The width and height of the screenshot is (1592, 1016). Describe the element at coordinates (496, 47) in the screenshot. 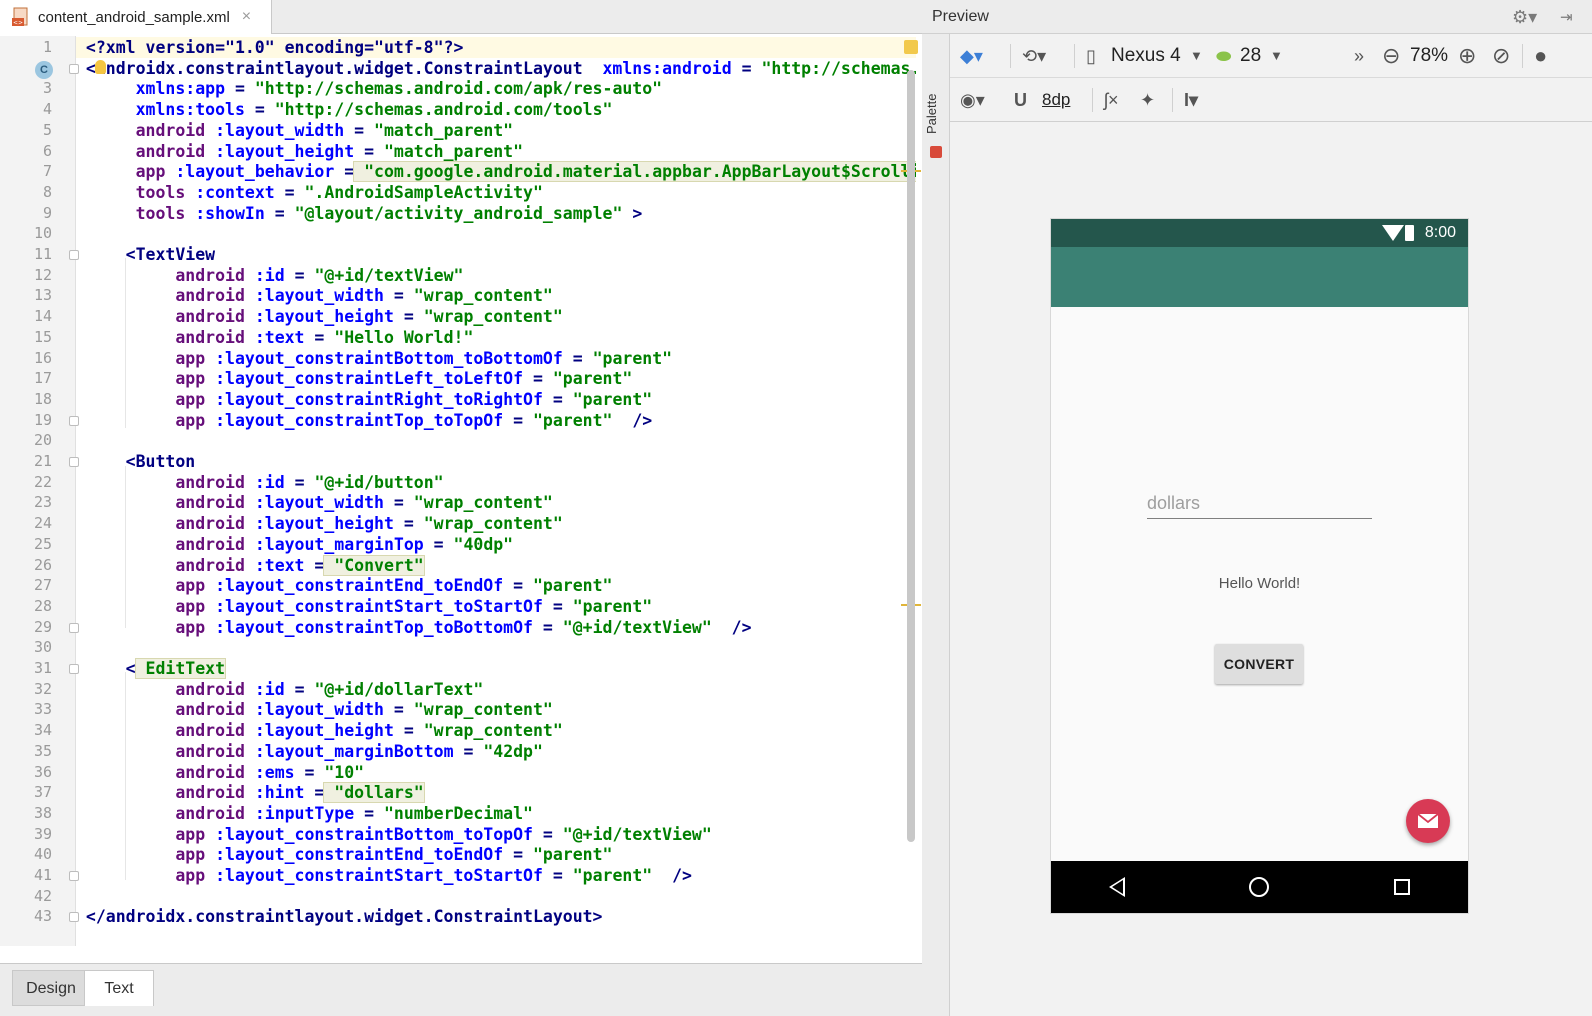

I see `code-line: <?xml version="1.0" encoding="utf-8"?>` at that location.